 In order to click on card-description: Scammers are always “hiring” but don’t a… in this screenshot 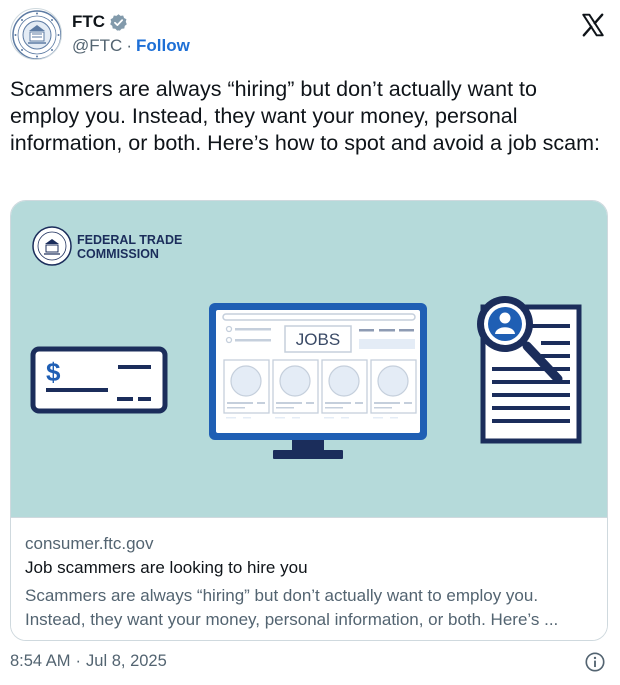, I will do `click(292, 607)`.